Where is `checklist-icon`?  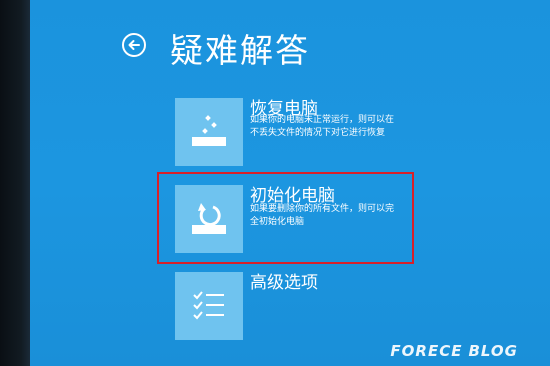 checklist-icon is located at coordinates (208, 305).